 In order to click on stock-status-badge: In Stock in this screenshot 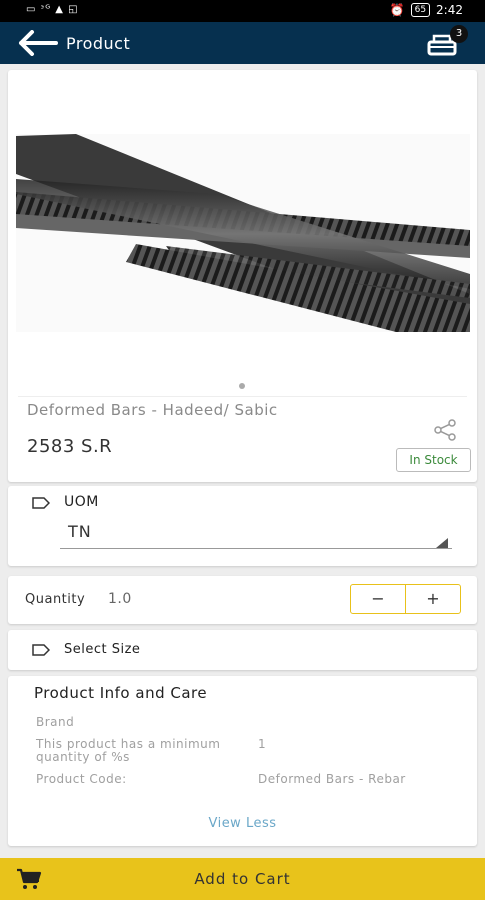, I will do `click(433, 460)`.